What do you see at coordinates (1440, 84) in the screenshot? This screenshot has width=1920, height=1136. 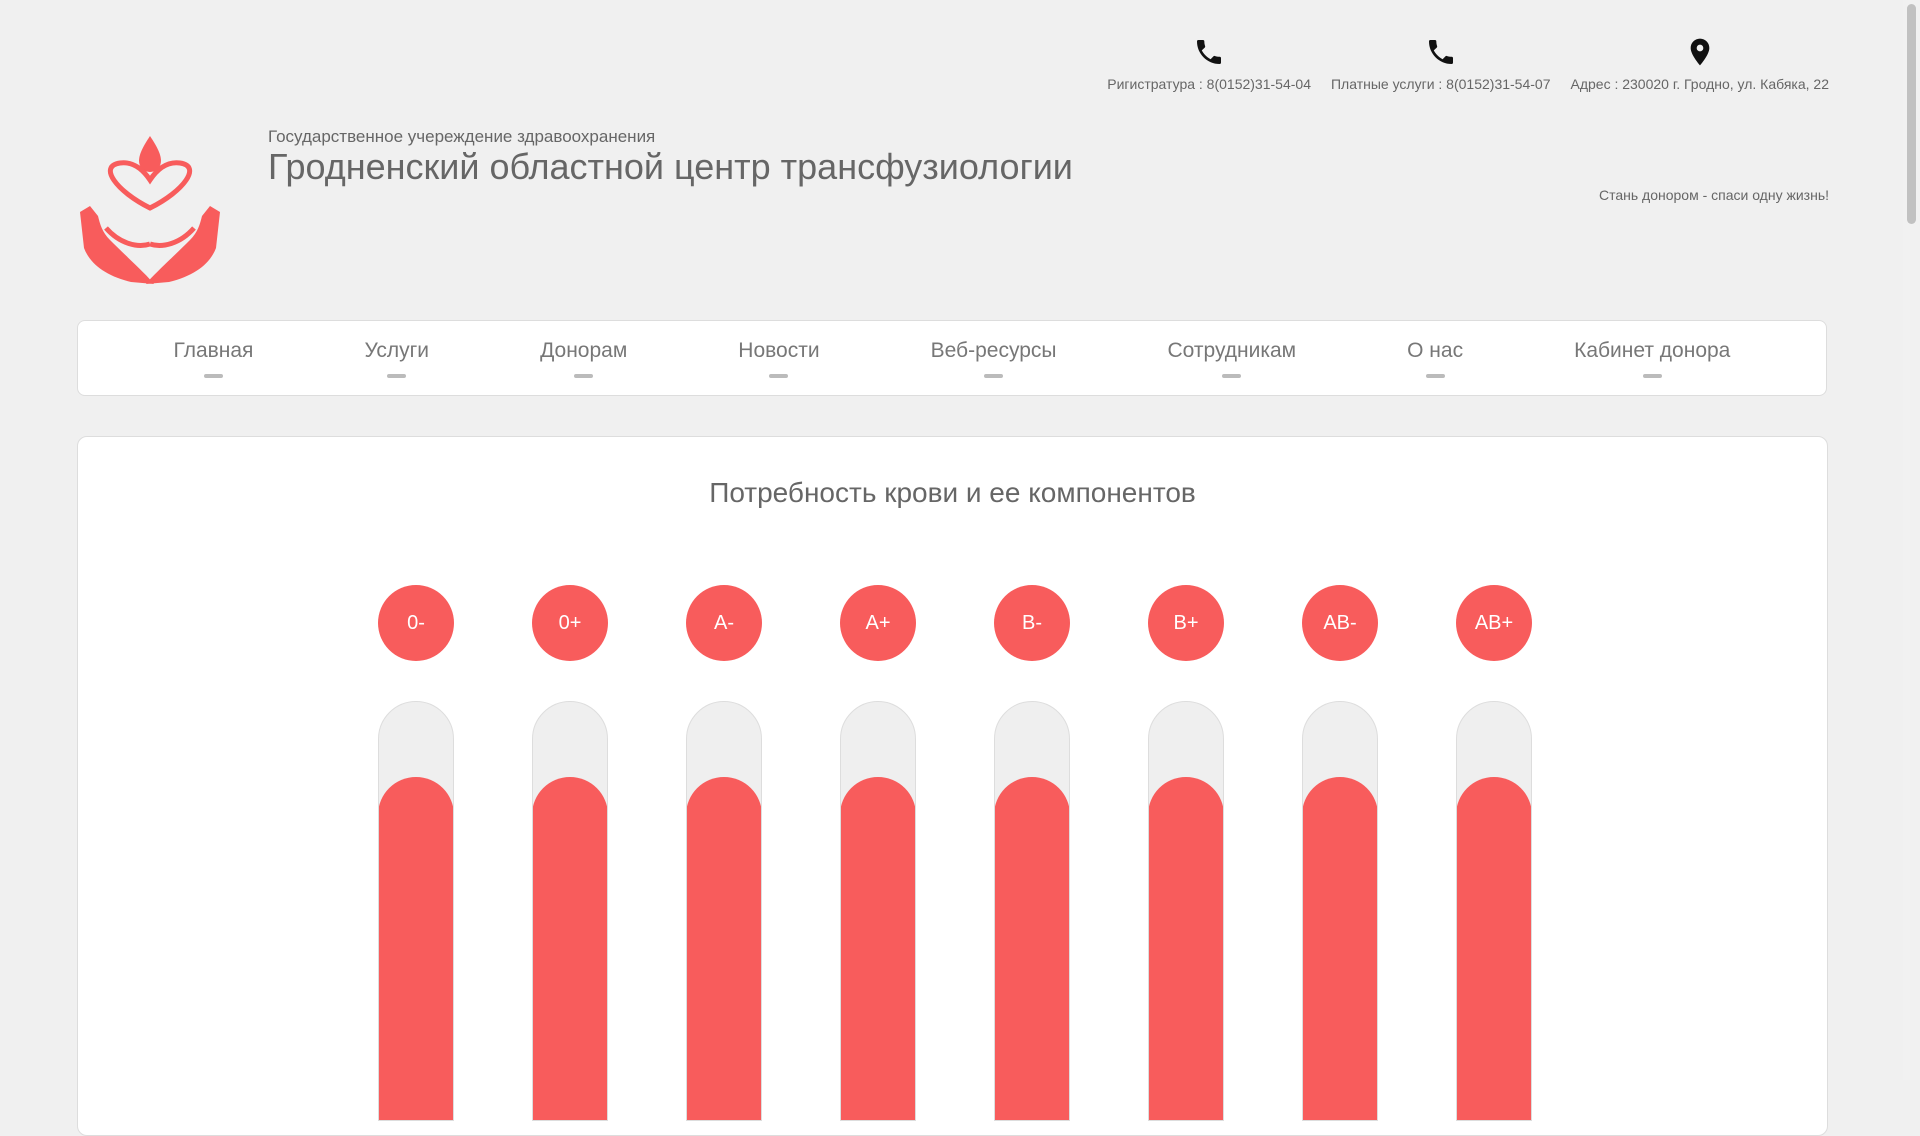 I see `contact-text: Платные услуги : 8(0152)31-54-07` at bounding box center [1440, 84].